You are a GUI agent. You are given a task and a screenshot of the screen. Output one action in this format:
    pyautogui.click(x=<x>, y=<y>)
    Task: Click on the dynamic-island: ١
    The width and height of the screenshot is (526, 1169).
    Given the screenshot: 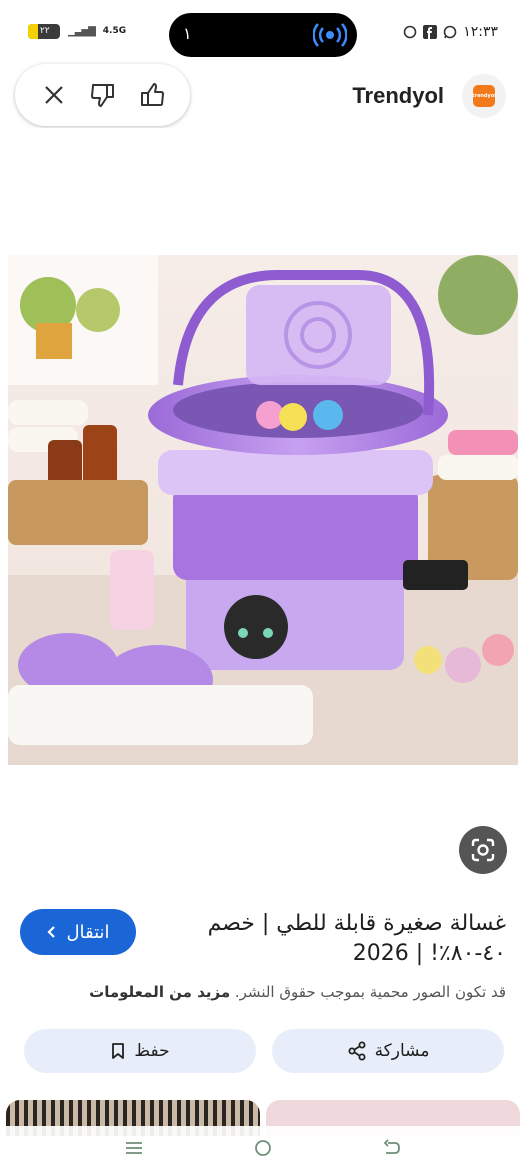 What is the action you would take?
    pyautogui.click(x=263, y=35)
    